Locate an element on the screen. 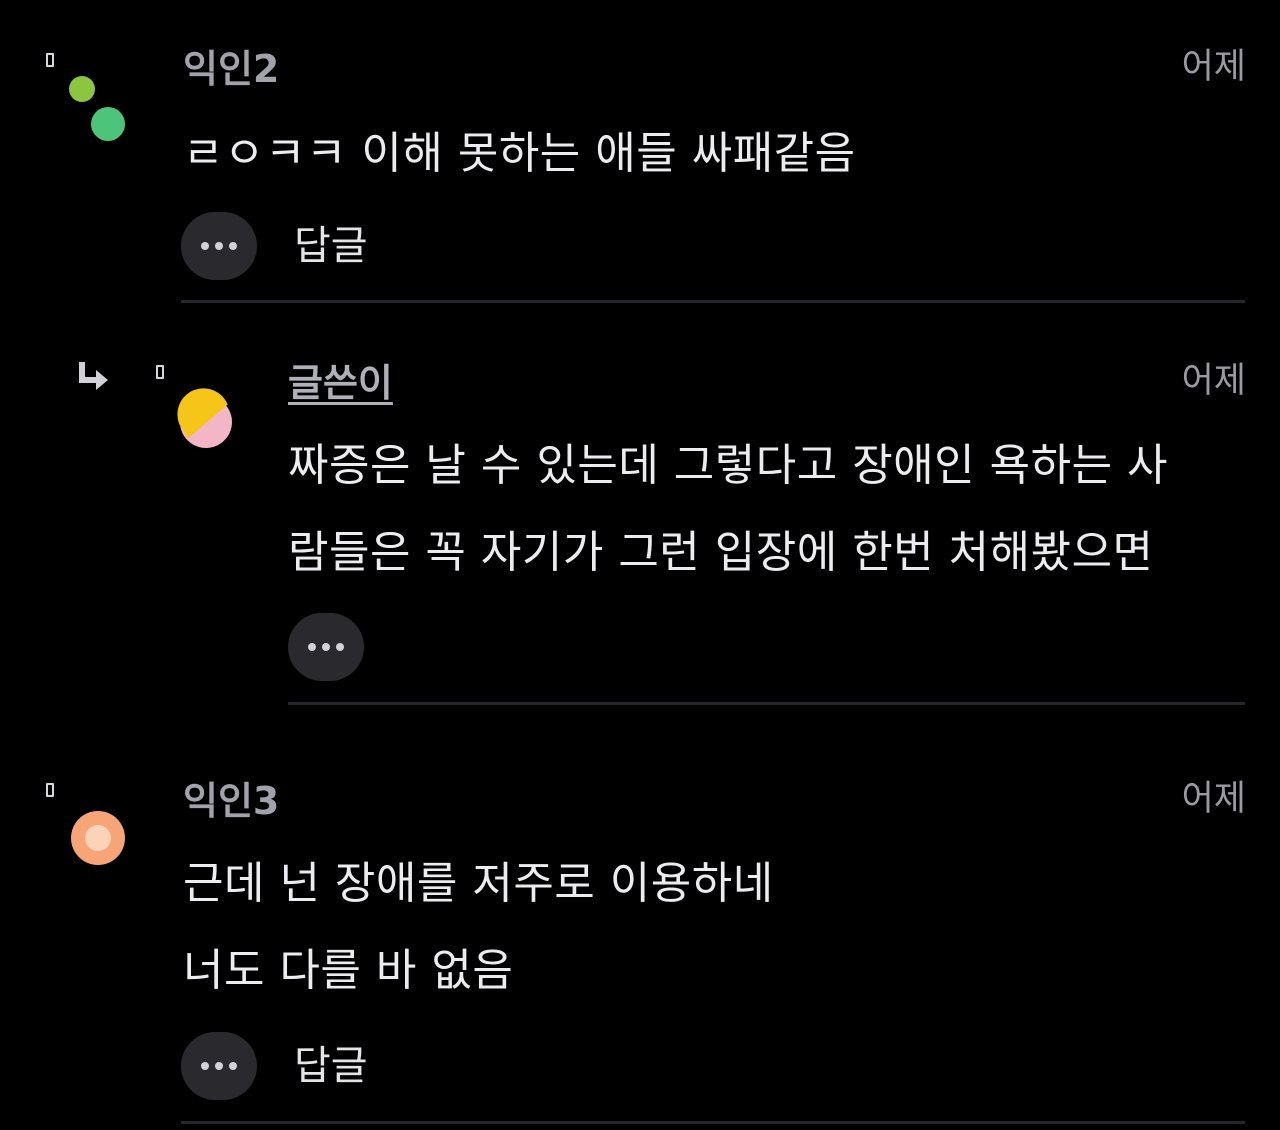 The height and width of the screenshot is (1130, 1280). comment-body-line: 짜증은 날 수 있는데 그렇다고 장애인 욕하는 사 is located at coordinates (728, 465).